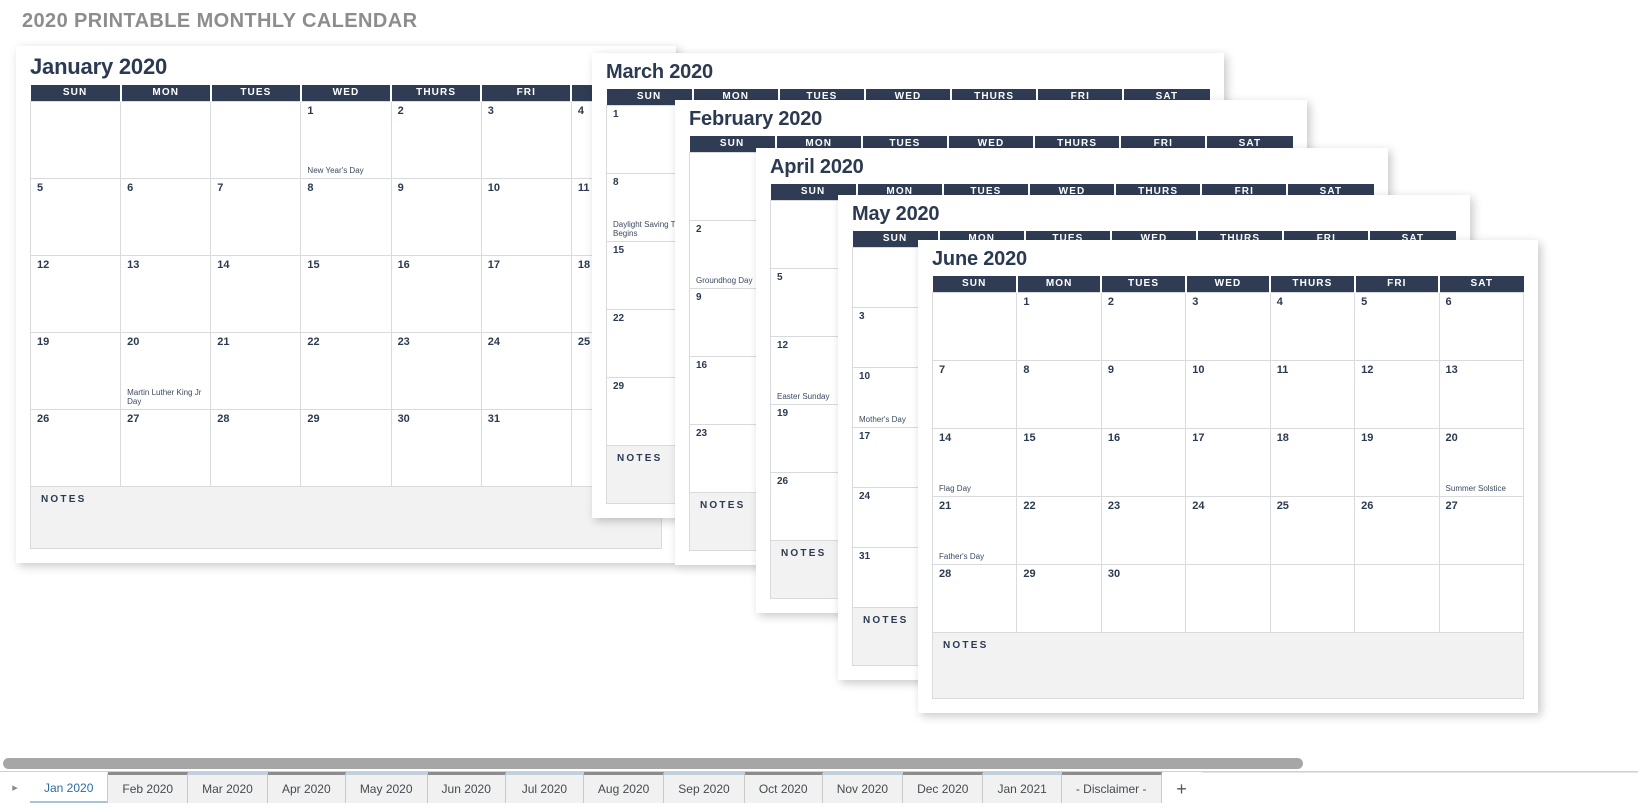  I want to click on sheet-tab-jul-2020: Jul 2020, so click(544, 787).